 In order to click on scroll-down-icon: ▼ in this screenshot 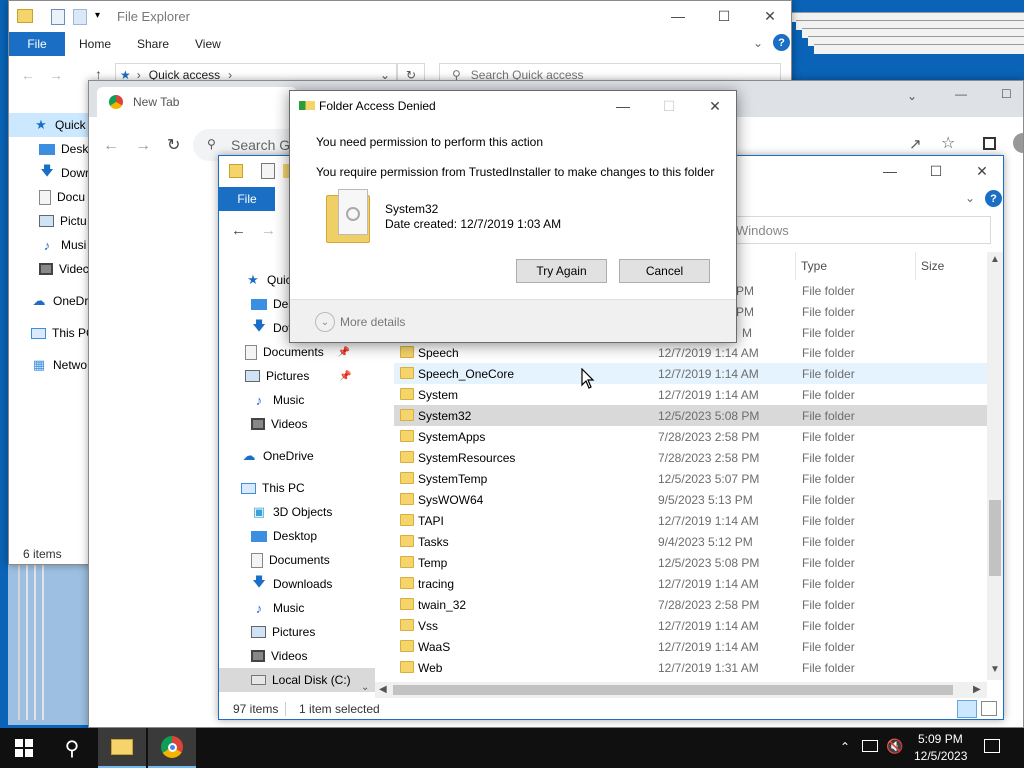, I will do `click(995, 669)`.